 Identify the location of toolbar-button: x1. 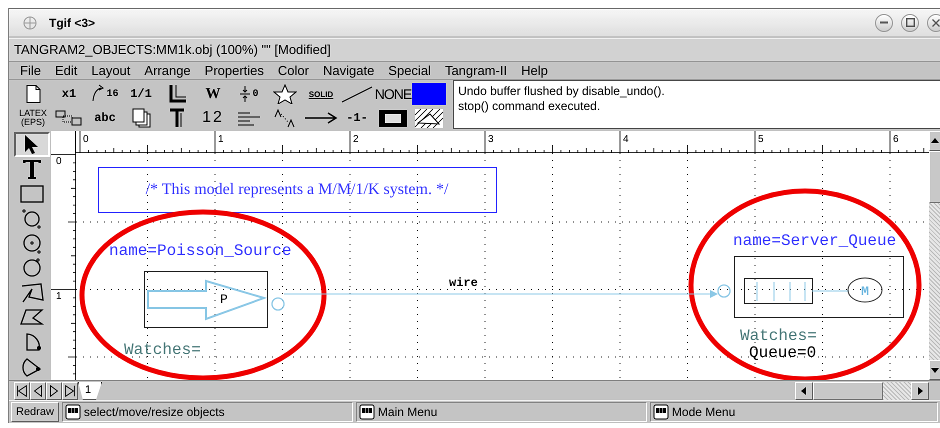
(69, 94).